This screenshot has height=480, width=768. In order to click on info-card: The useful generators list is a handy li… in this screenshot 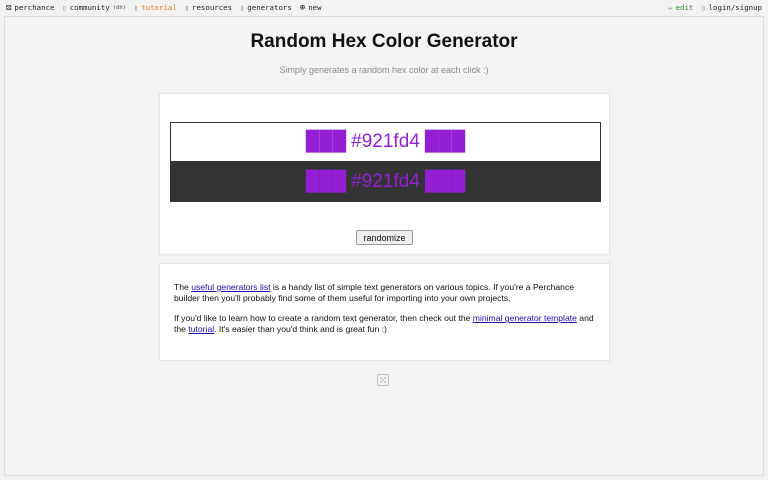, I will do `click(384, 312)`.